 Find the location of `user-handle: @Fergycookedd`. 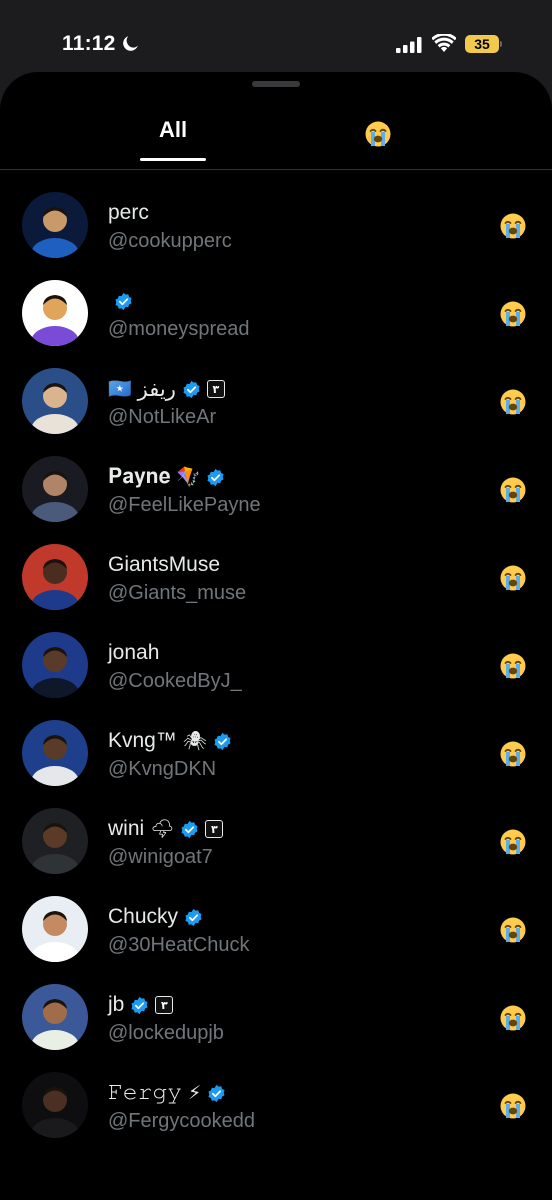

user-handle: @Fergycookedd is located at coordinates (182, 1121).